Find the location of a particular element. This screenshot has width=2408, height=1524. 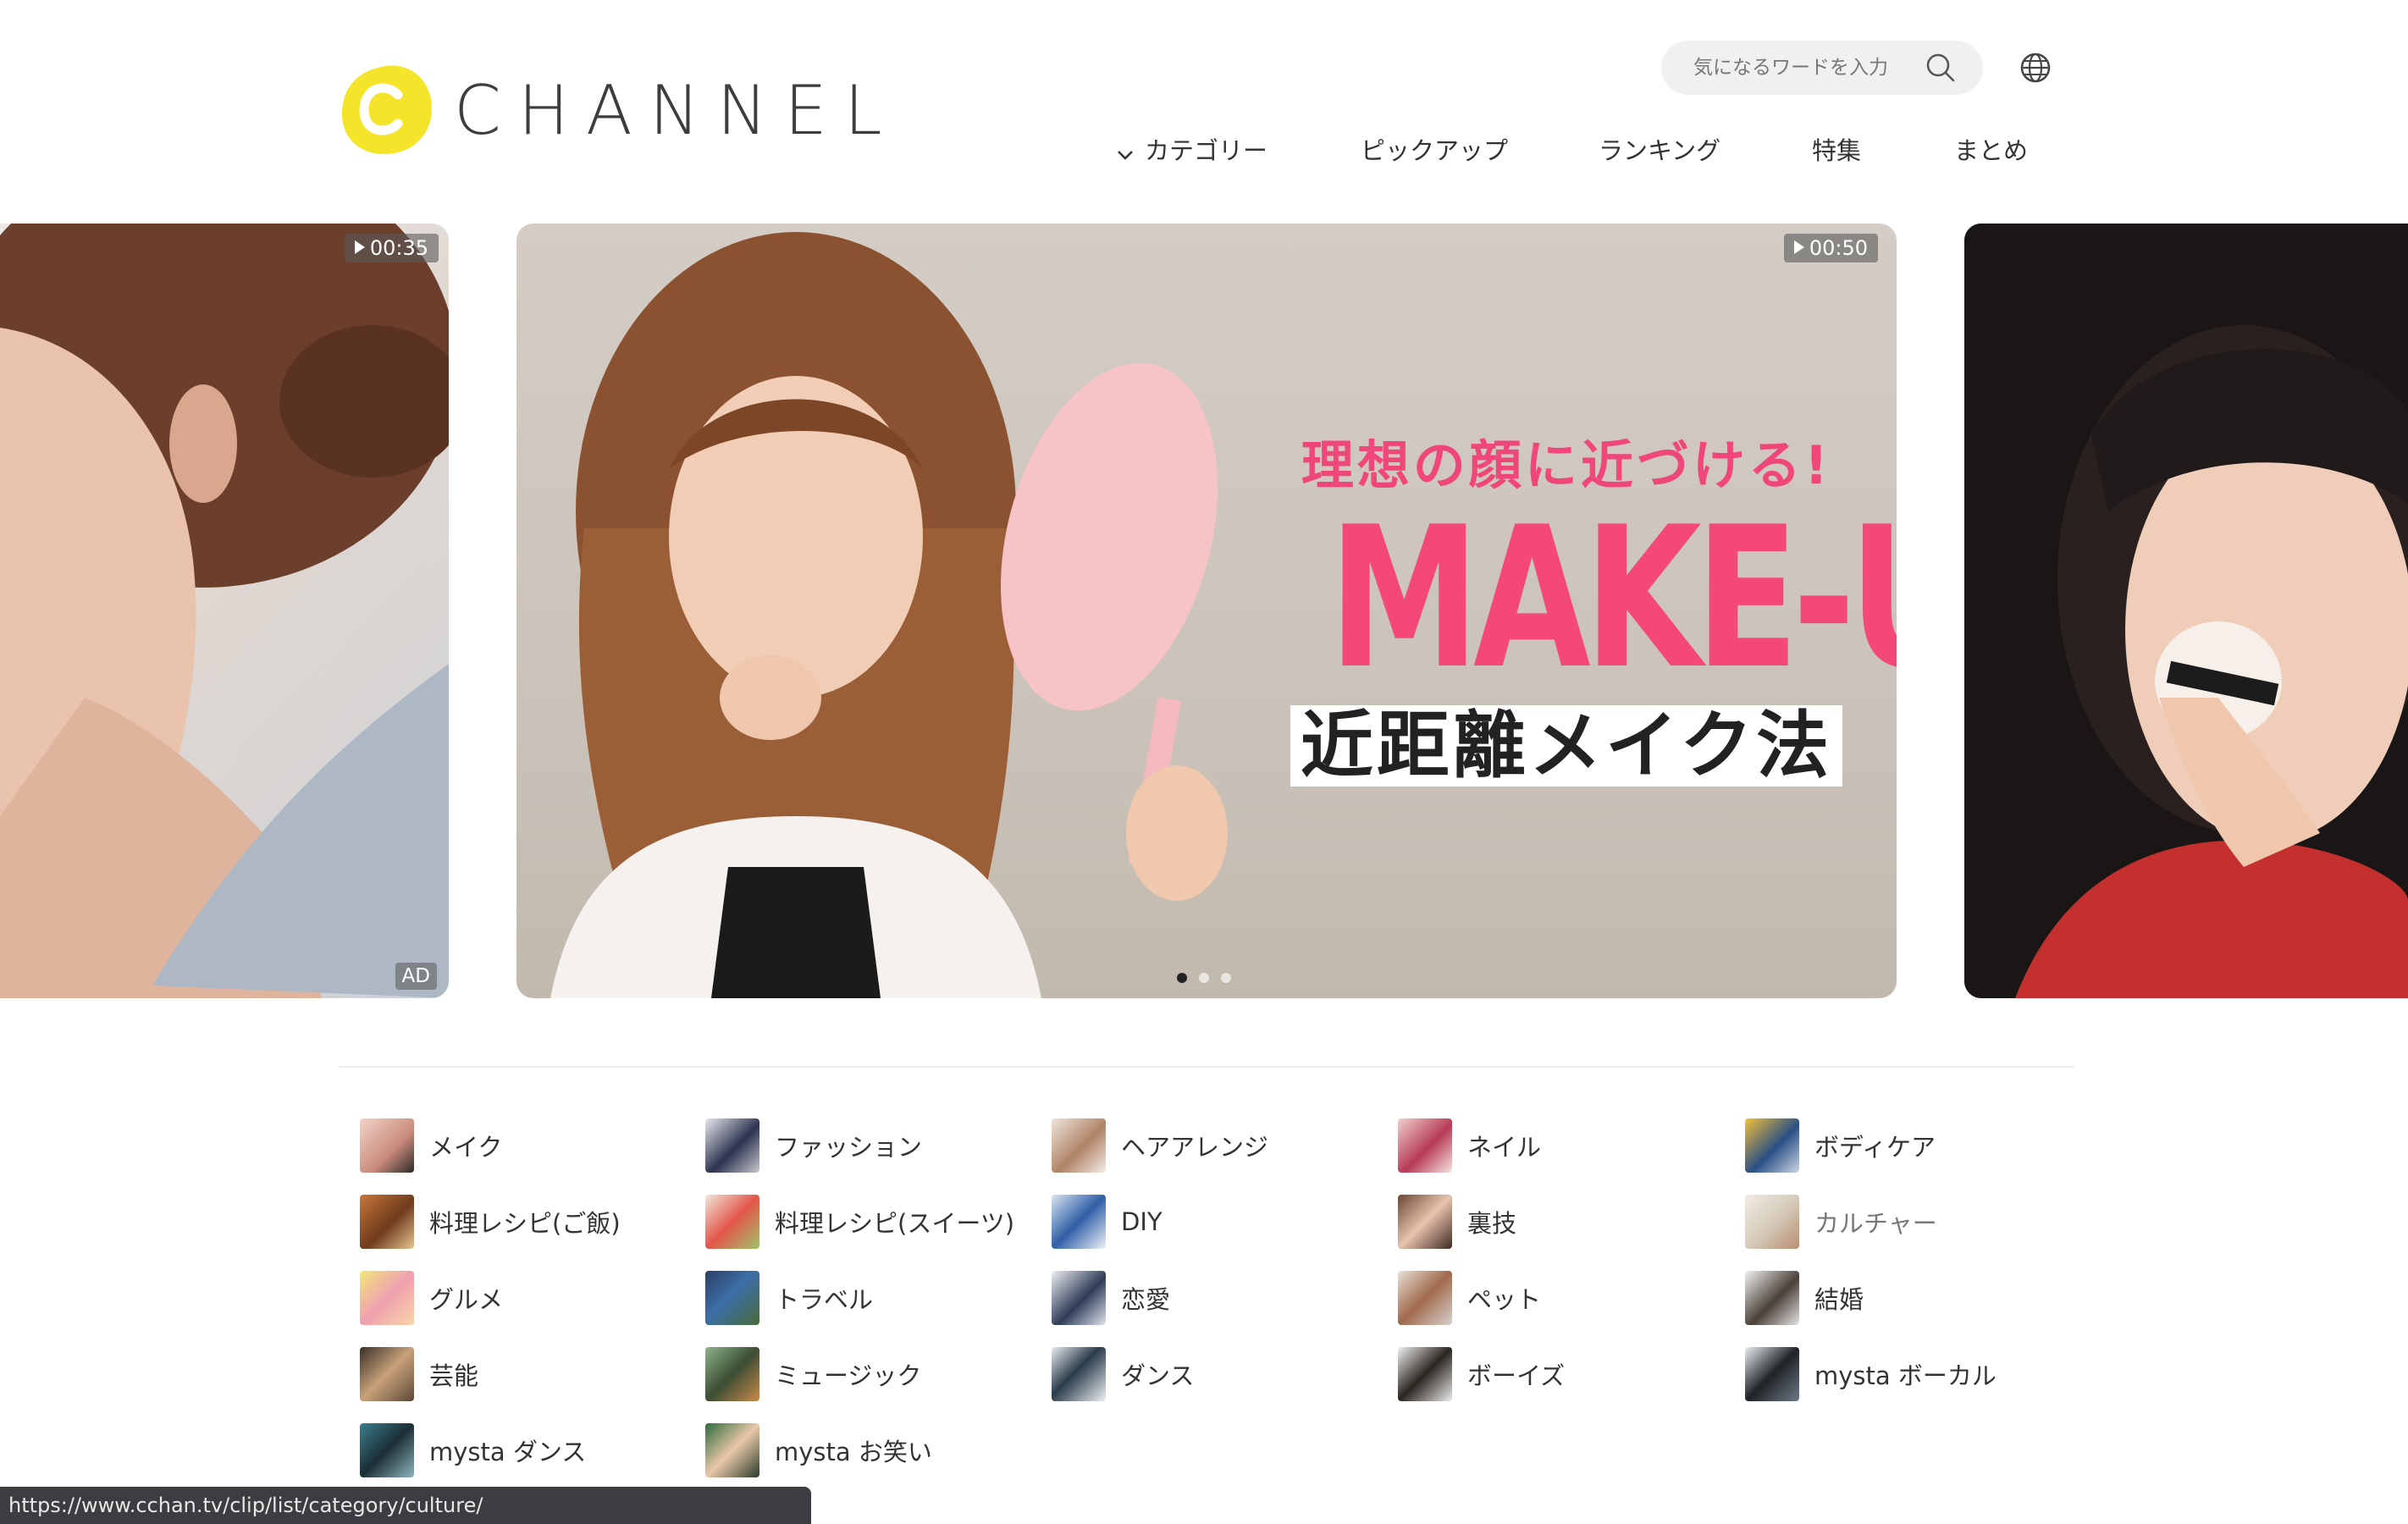

category-item-nail: ネイル is located at coordinates (1469, 1145).